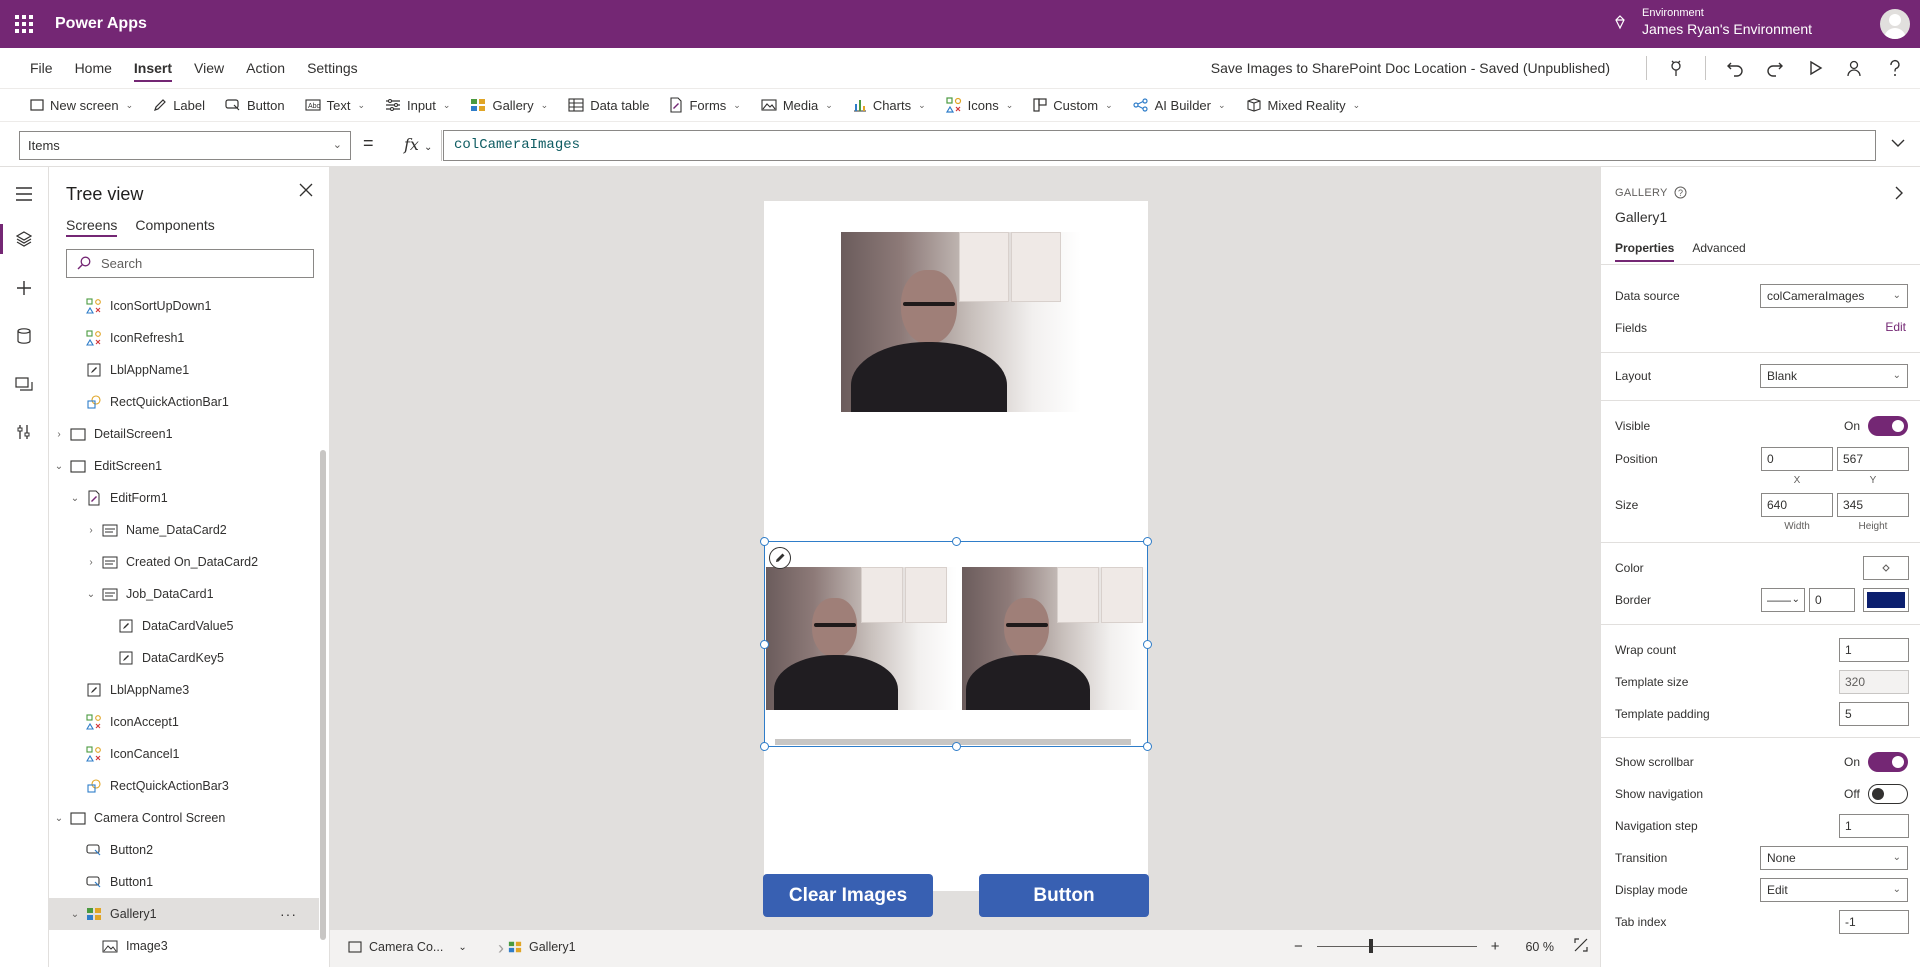 This screenshot has height=967, width=1920. What do you see at coordinates (1641, 217) in the screenshot?
I see `control-name-field: Gallery1` at bounding box center [1641, 217].